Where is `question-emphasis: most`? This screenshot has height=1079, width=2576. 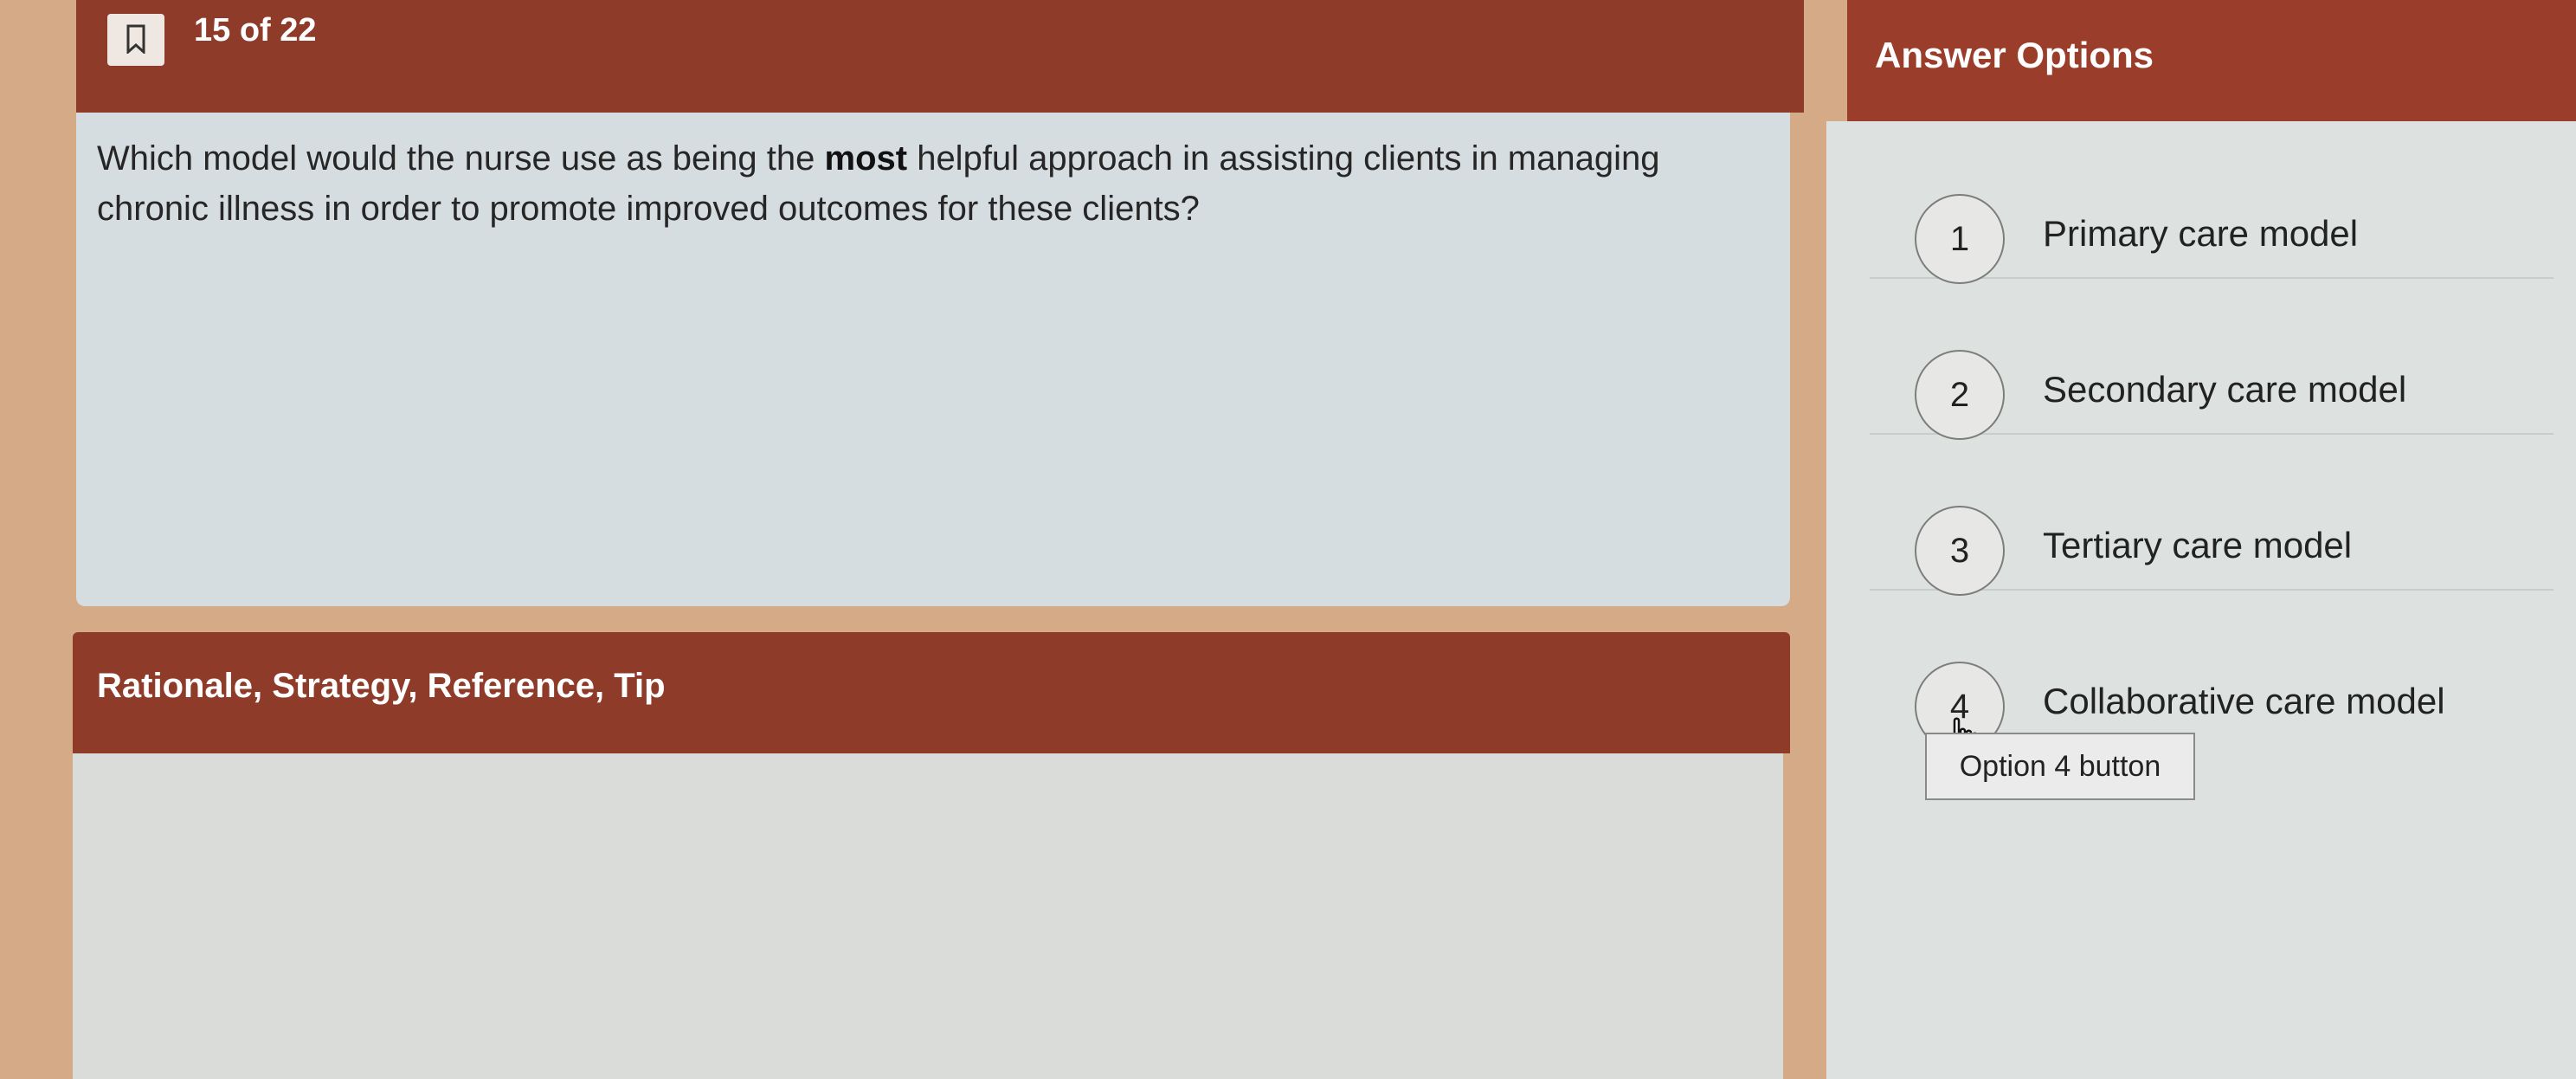 question-emphasis: most is located at coordinates (866, 158).